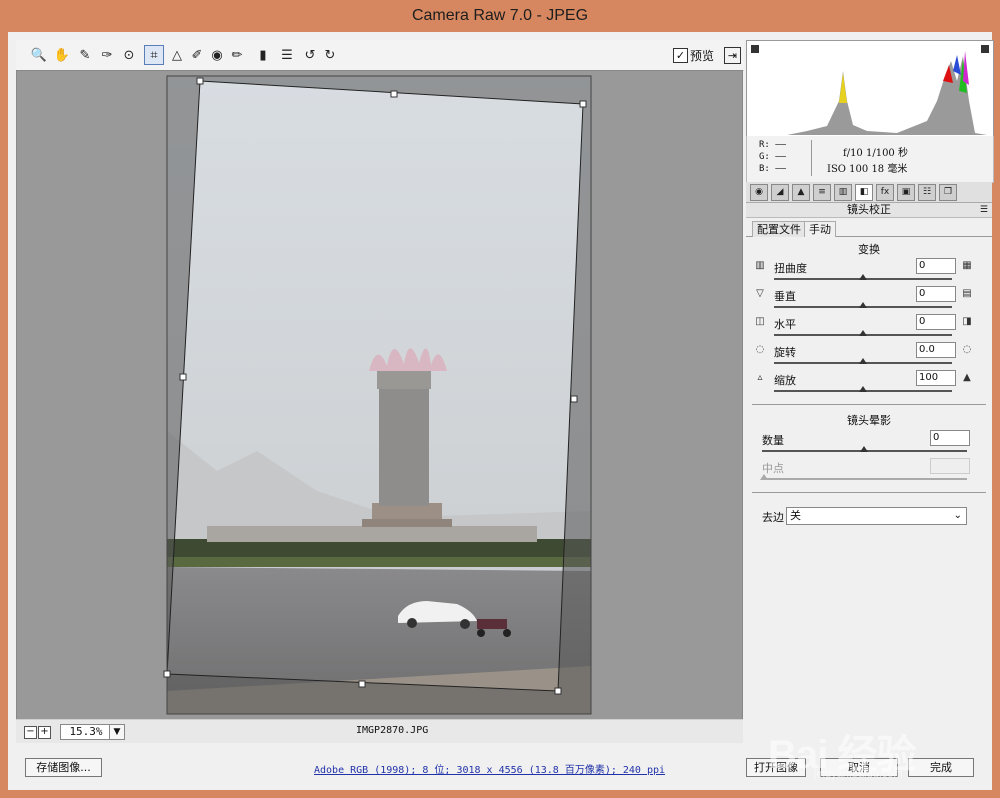 This screenshot has width=1000, height=798. Describe the element at coordinates (875, 153) in the screenshot. I see `aperture-shutter: f/10 1/100 秒` at that location.